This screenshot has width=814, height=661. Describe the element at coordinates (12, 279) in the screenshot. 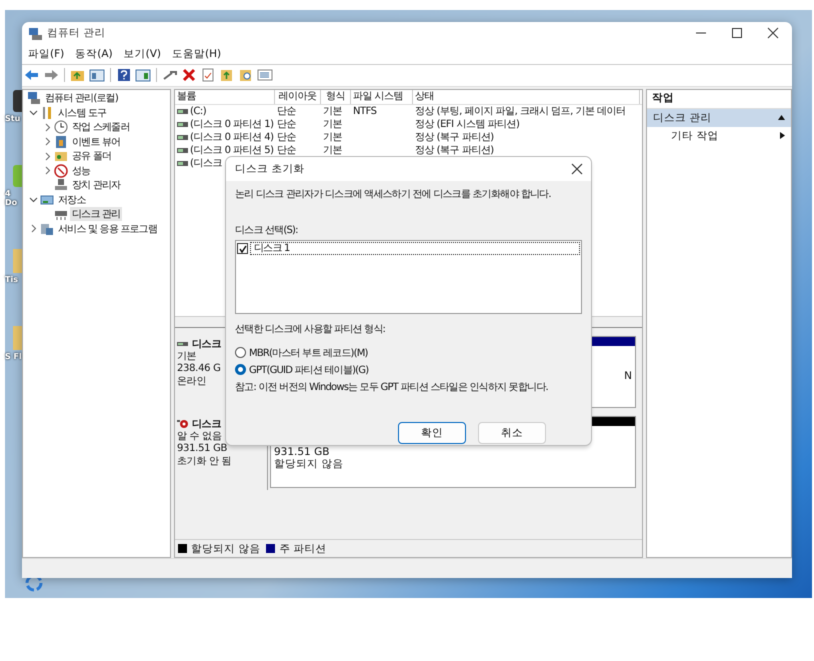

I see `desktop-icon-label: Tis` at that location.